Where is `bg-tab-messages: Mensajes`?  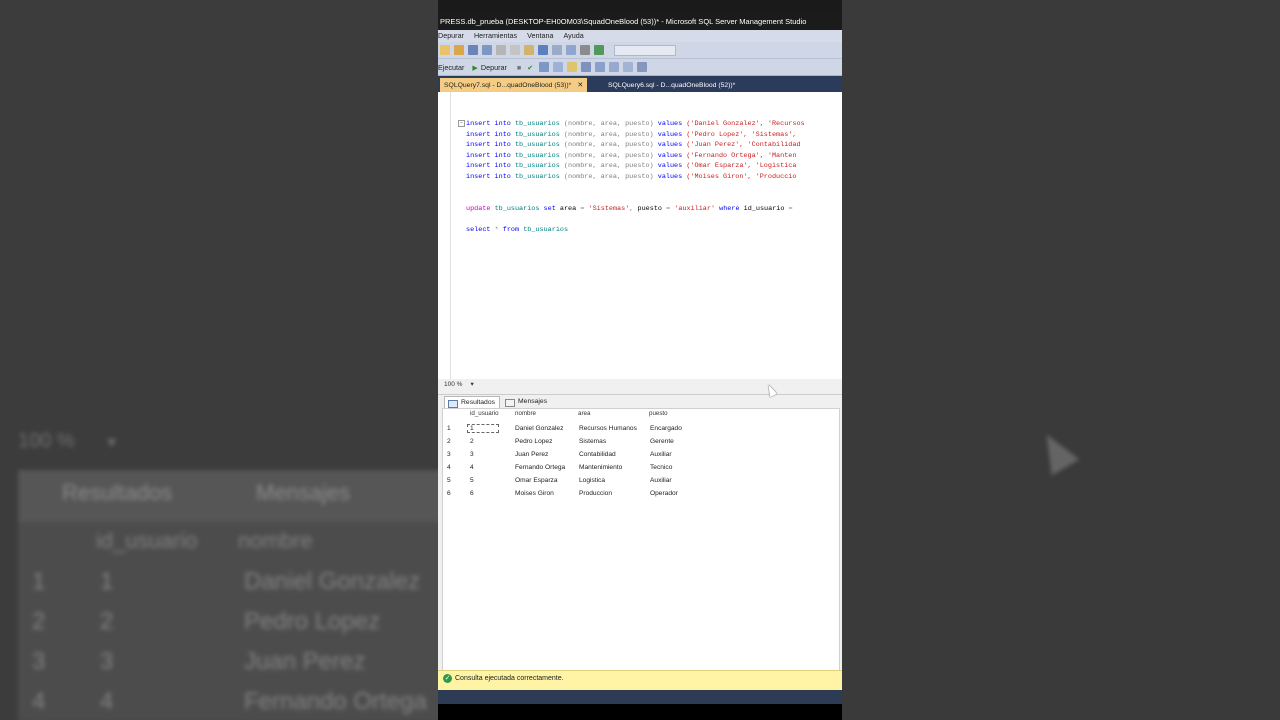 bg-tab-messages: Mensajes is located at coordinates (303, 492).